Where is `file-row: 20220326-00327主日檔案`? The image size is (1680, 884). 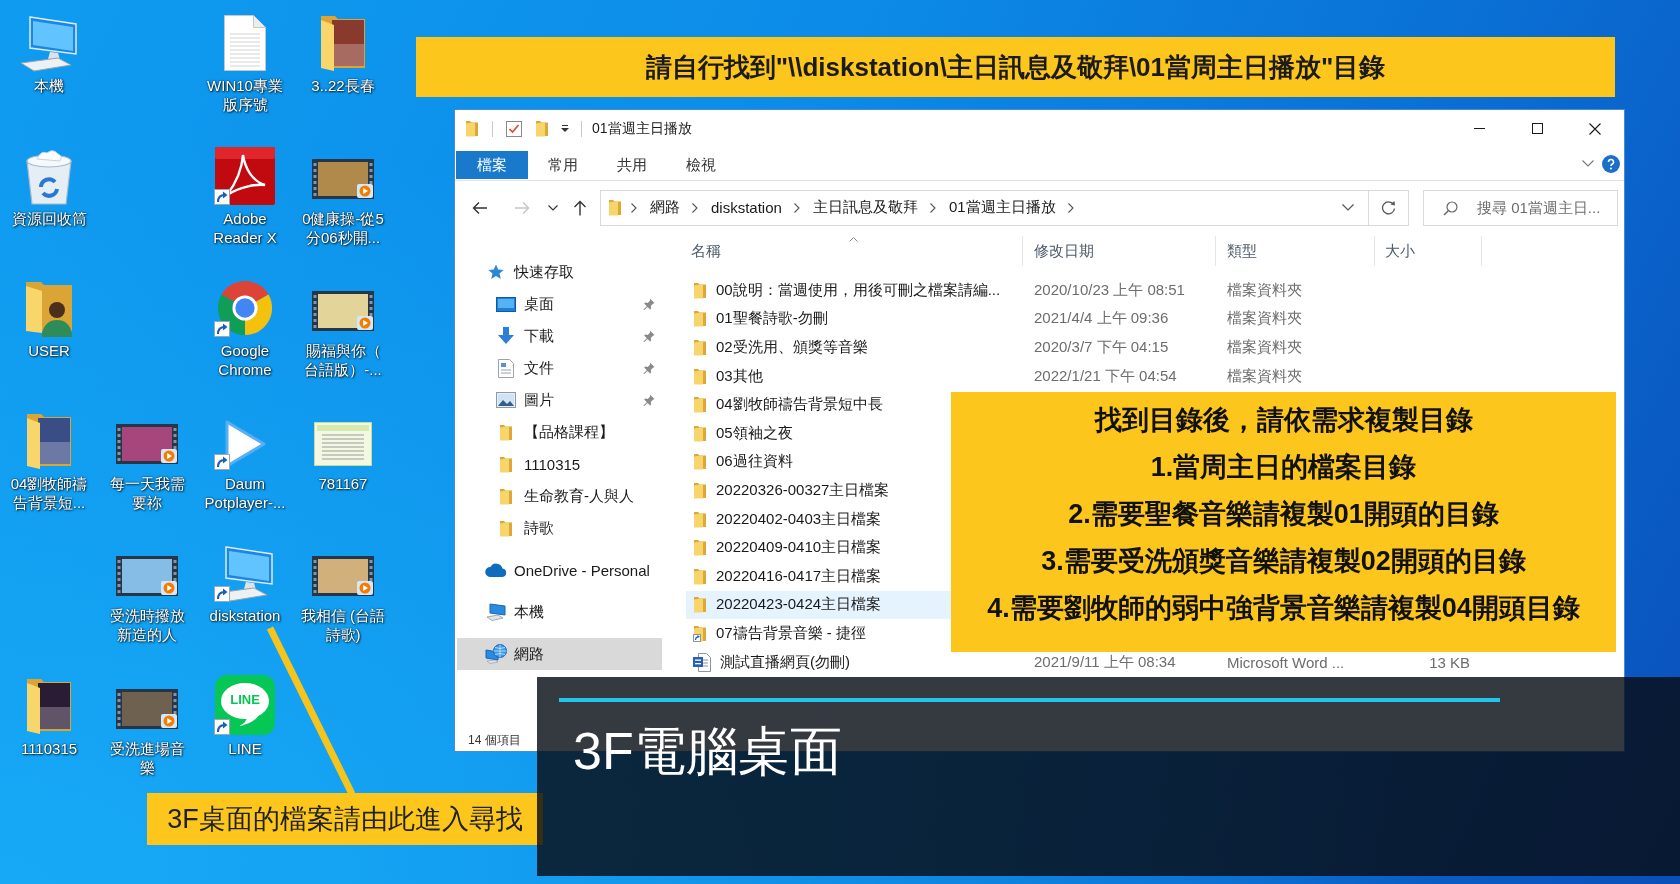
file-row: 20220326-00327主日檔案 is located at coordinates (818, 490).